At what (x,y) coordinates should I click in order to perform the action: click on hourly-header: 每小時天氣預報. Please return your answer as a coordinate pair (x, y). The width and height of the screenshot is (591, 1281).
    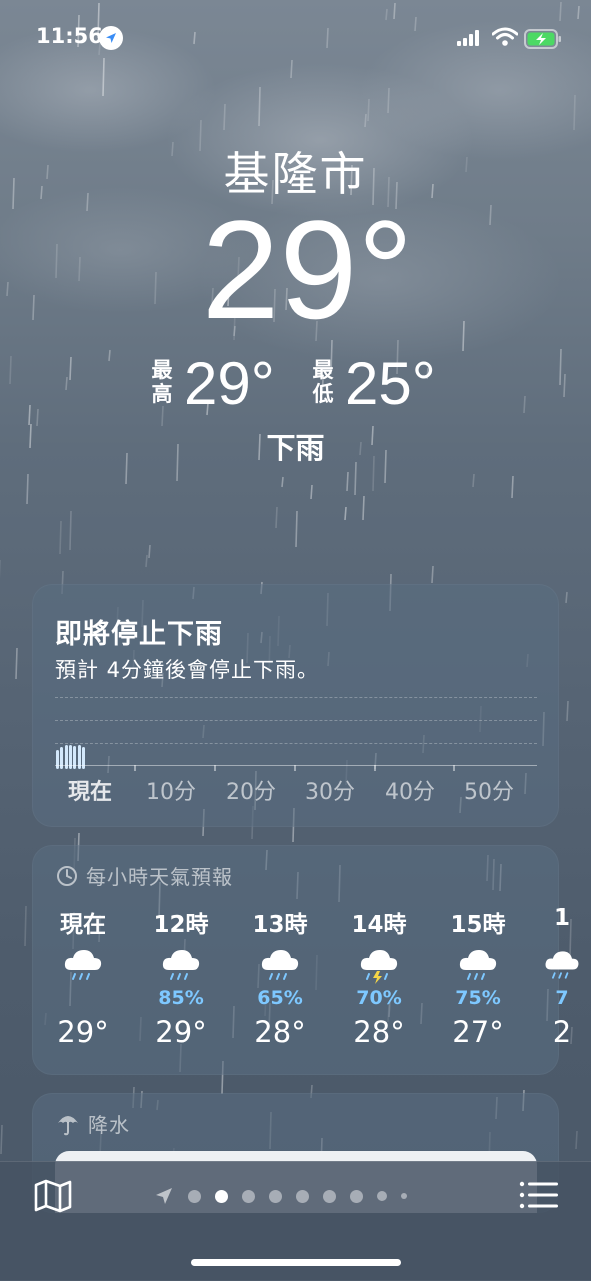
    Looking at the image, I should click on (144, 875).